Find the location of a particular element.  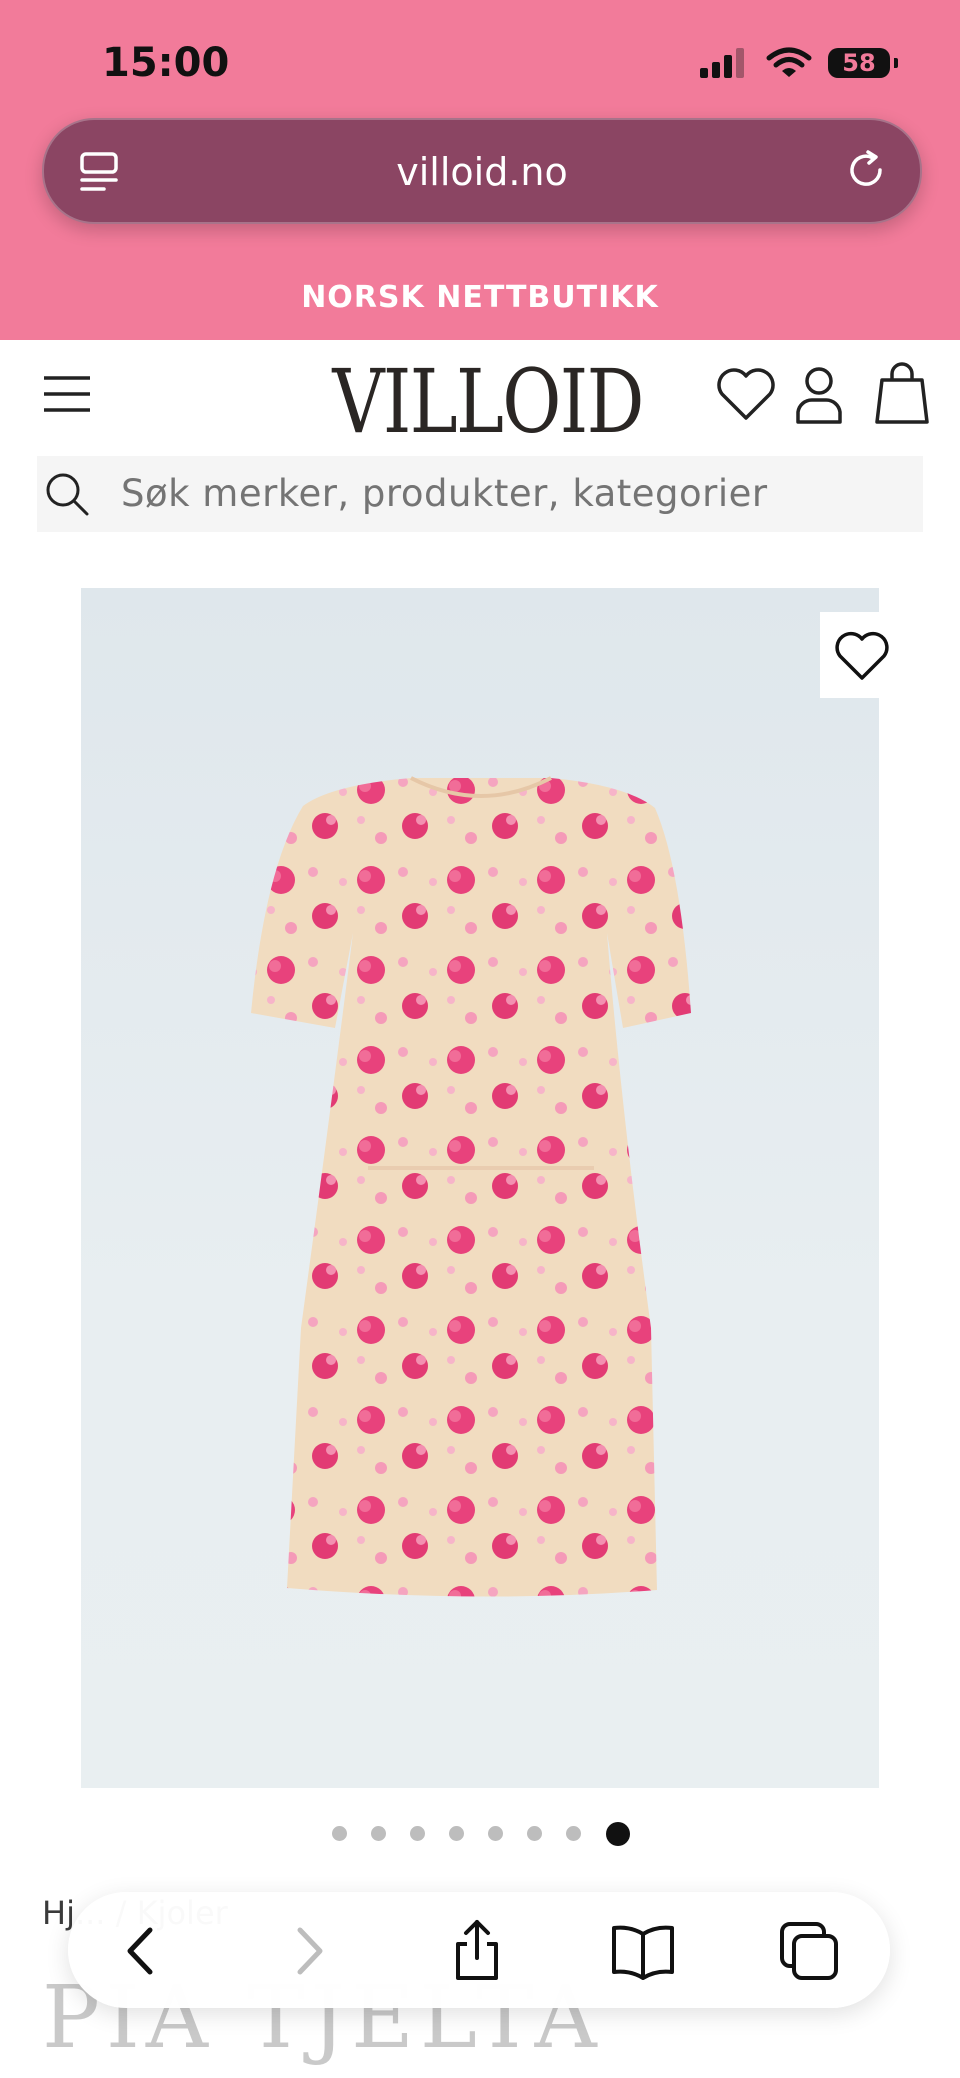

carousel-indicator is located at coordinates (480, 1834).